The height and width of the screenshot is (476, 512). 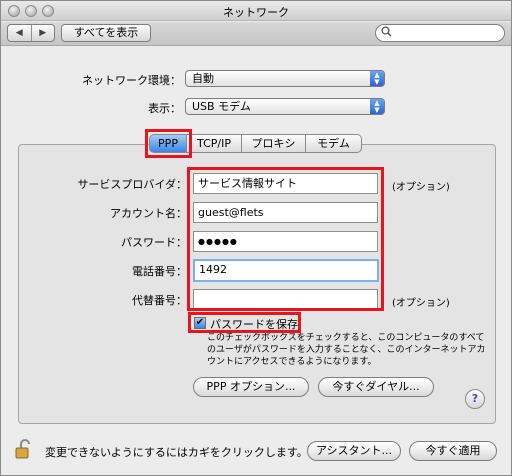 What do you see at coordinates (286, 270) in the screenshot?
I see `phone-number-field: 1492` at bounding box center [286, 270].